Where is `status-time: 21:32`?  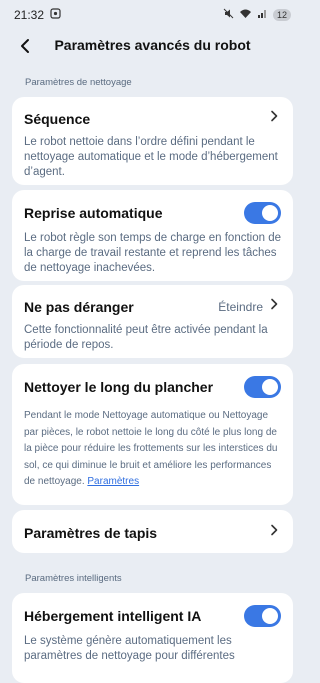
status-time: 21:32 is located at coordinates (29, 15).